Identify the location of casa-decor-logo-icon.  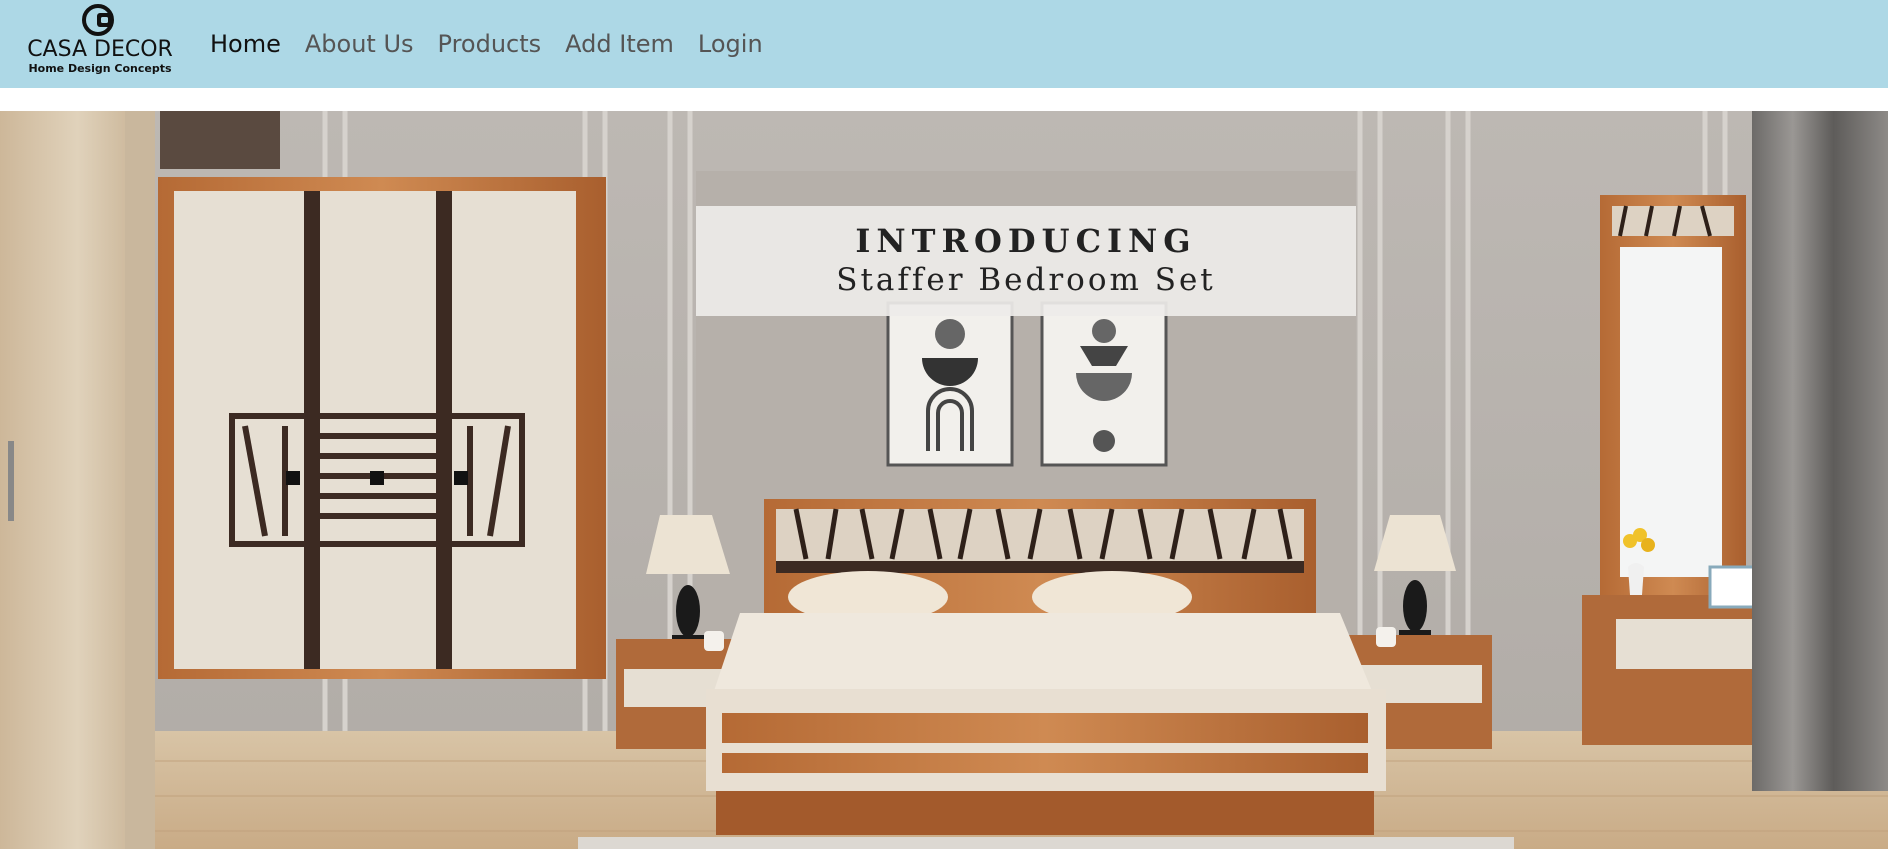
(98, 20).